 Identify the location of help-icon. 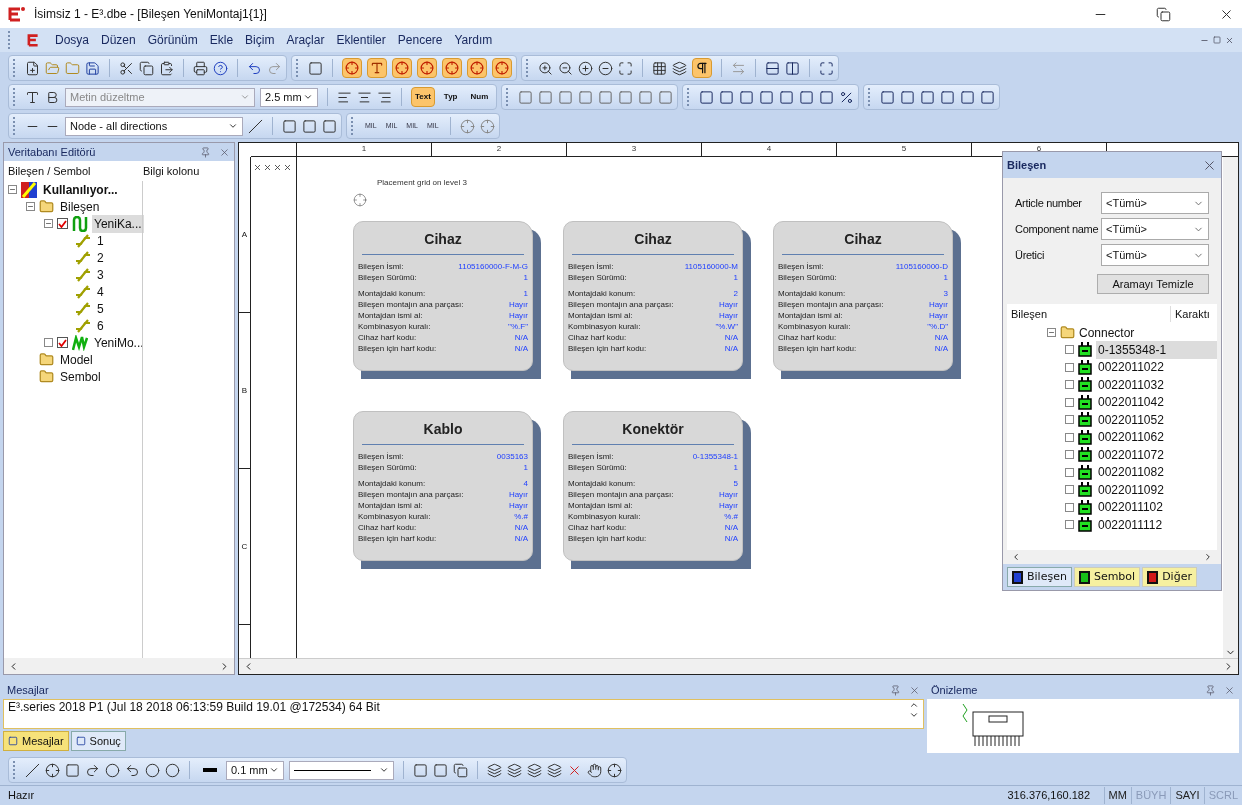
(220, 68).